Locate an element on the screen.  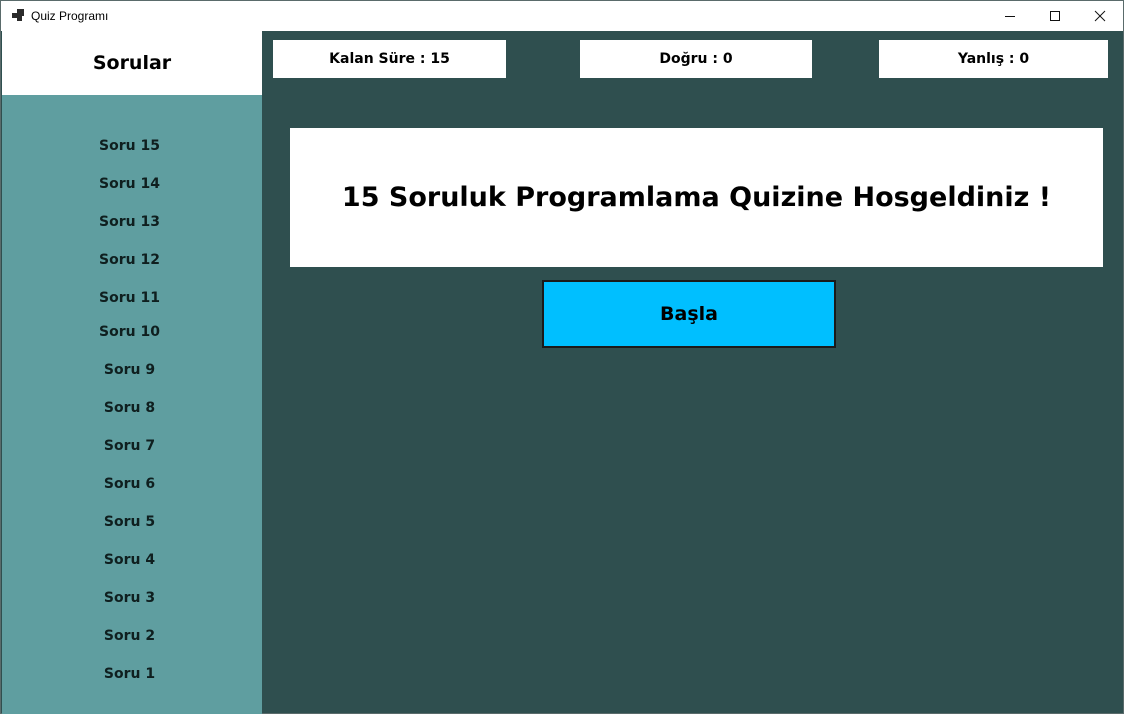
question-item-9: Soru 9 is located at coordinates (129, 370).